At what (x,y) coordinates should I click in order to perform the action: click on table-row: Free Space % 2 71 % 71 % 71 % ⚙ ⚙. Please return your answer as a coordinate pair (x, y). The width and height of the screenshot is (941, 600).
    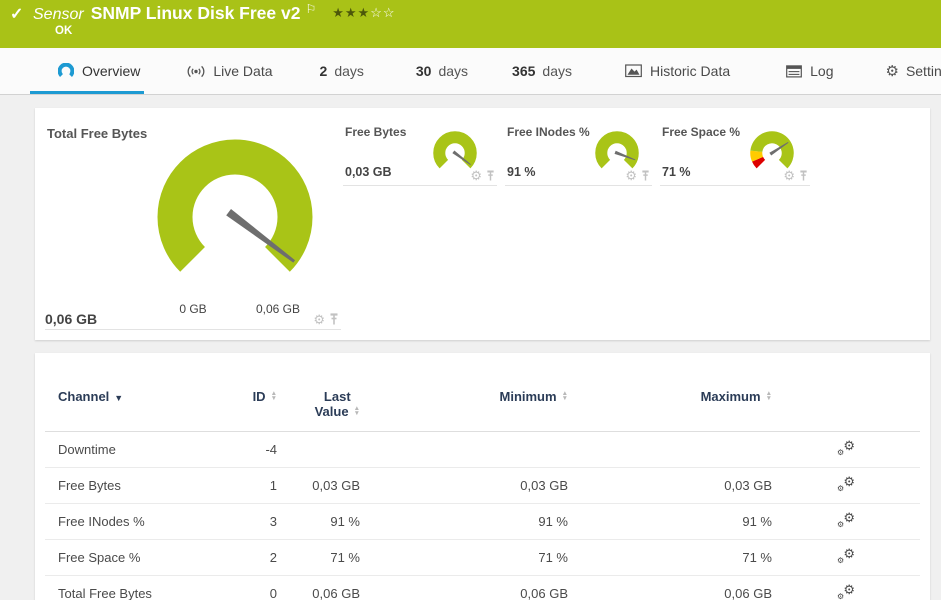
    Looking at the image, I should click on (482, 557).